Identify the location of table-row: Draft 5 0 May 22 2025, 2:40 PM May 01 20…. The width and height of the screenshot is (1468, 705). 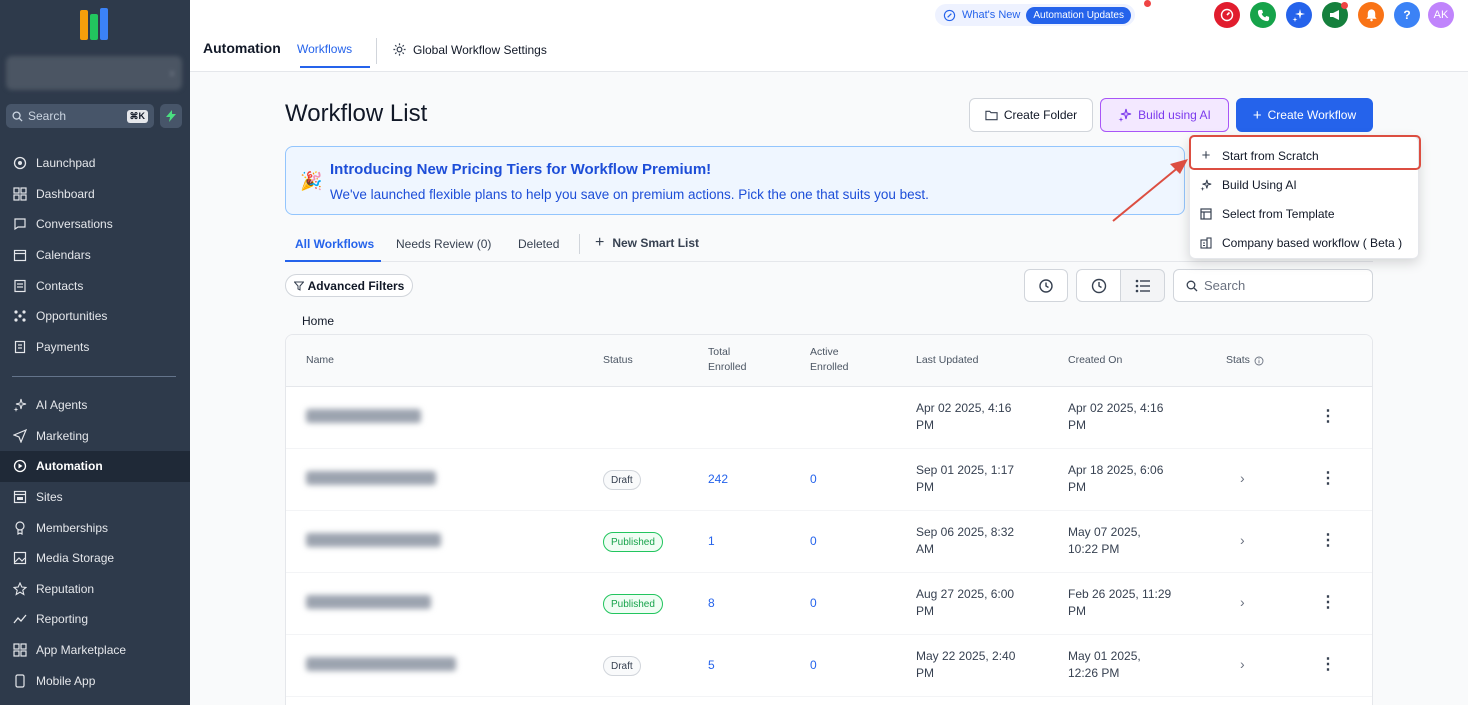
(829, 666).